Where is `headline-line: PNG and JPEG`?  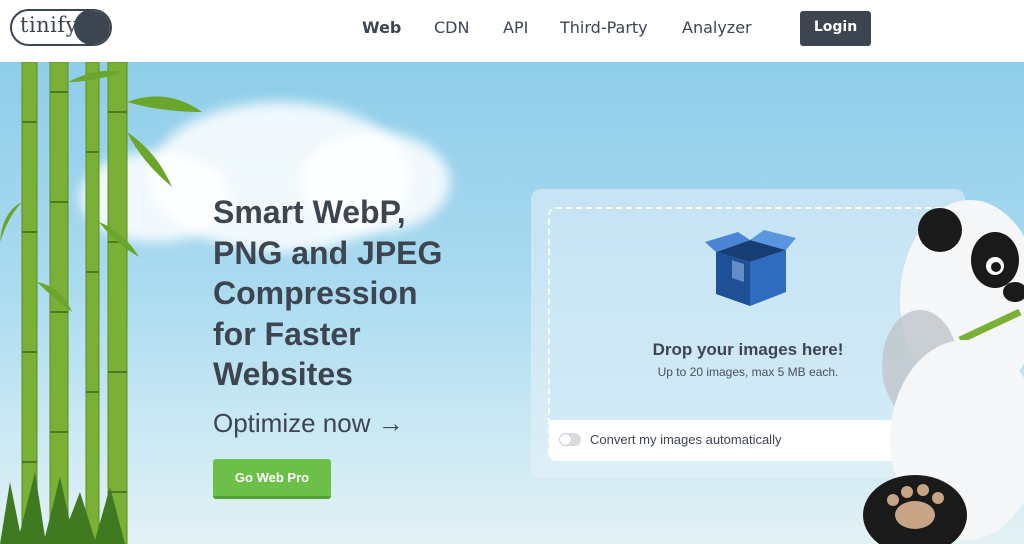
headline-line: PNG and JPEG is located at coordinates (328, 252).